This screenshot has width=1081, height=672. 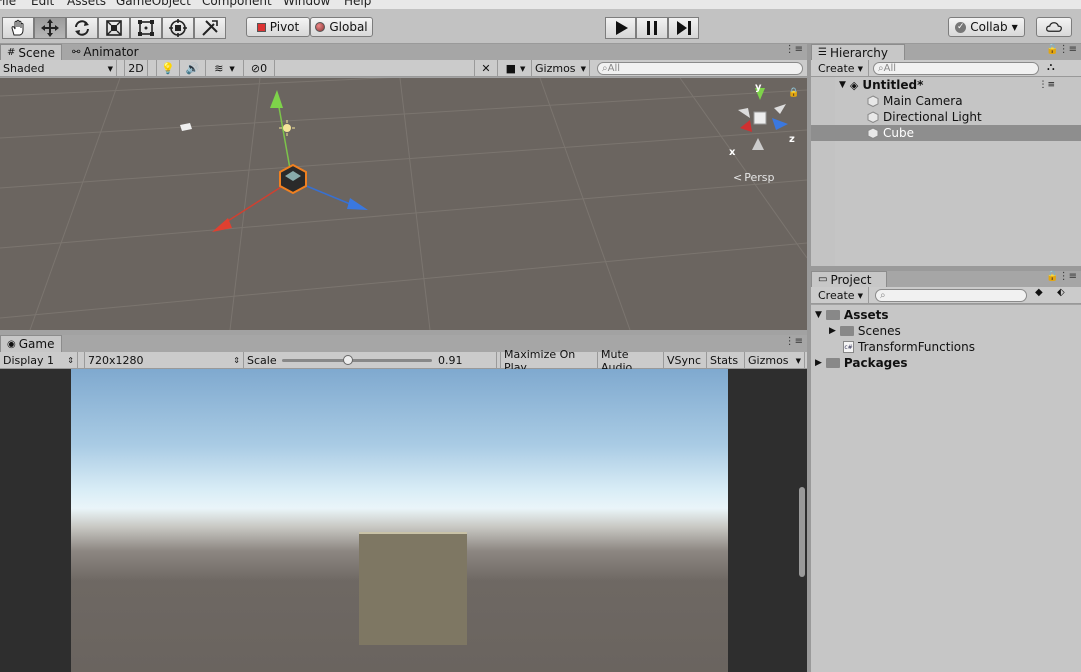 I want to click on project-create-dropdown: Create ▼, so click(x=842, y=295).